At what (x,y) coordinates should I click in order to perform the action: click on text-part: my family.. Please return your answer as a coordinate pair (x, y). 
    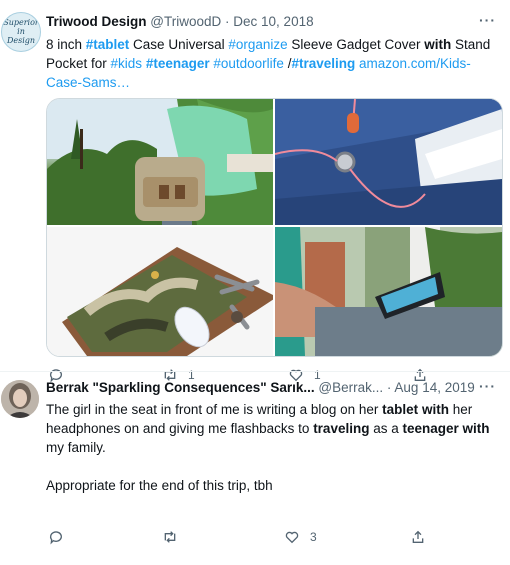
    Looking at the image, I should click on (76, 447).